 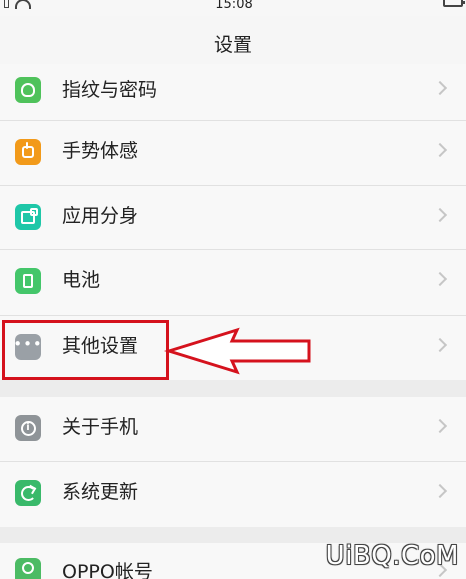 I want to click on settings-item-label: OPPO帐号, so click(x=107, y=570).